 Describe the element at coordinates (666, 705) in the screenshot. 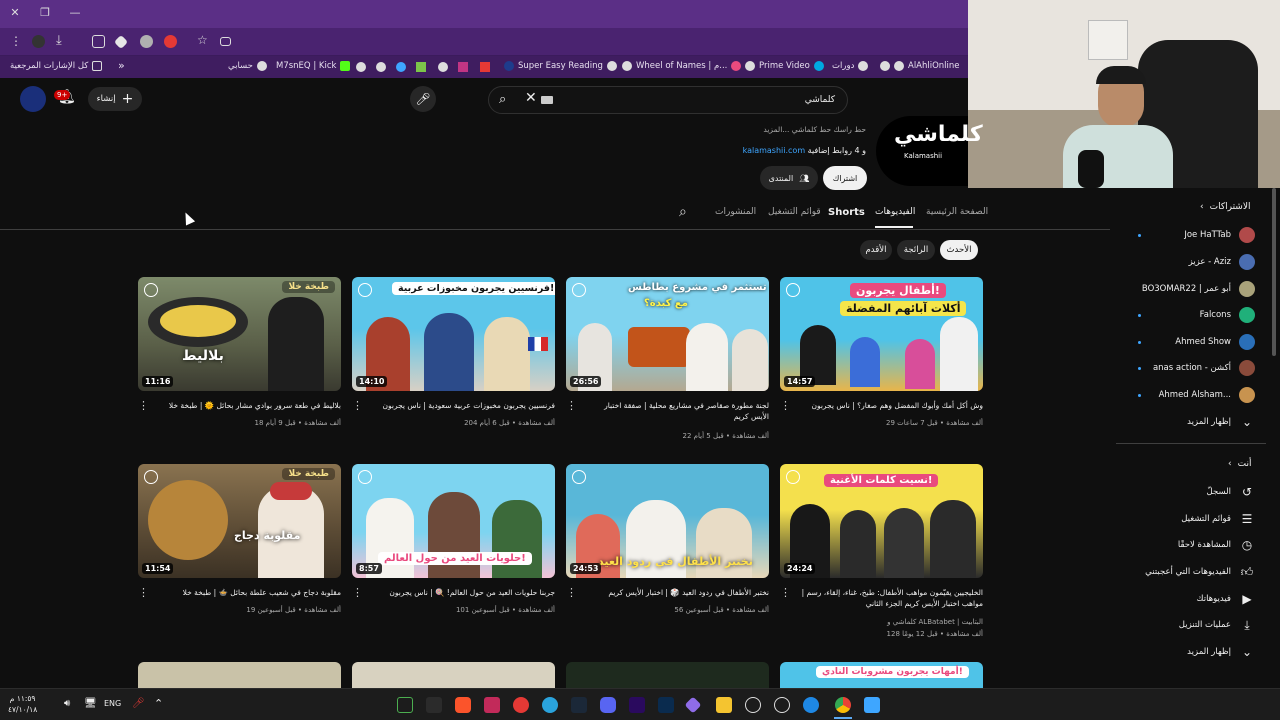

I see `photoshop-icon` at that location.